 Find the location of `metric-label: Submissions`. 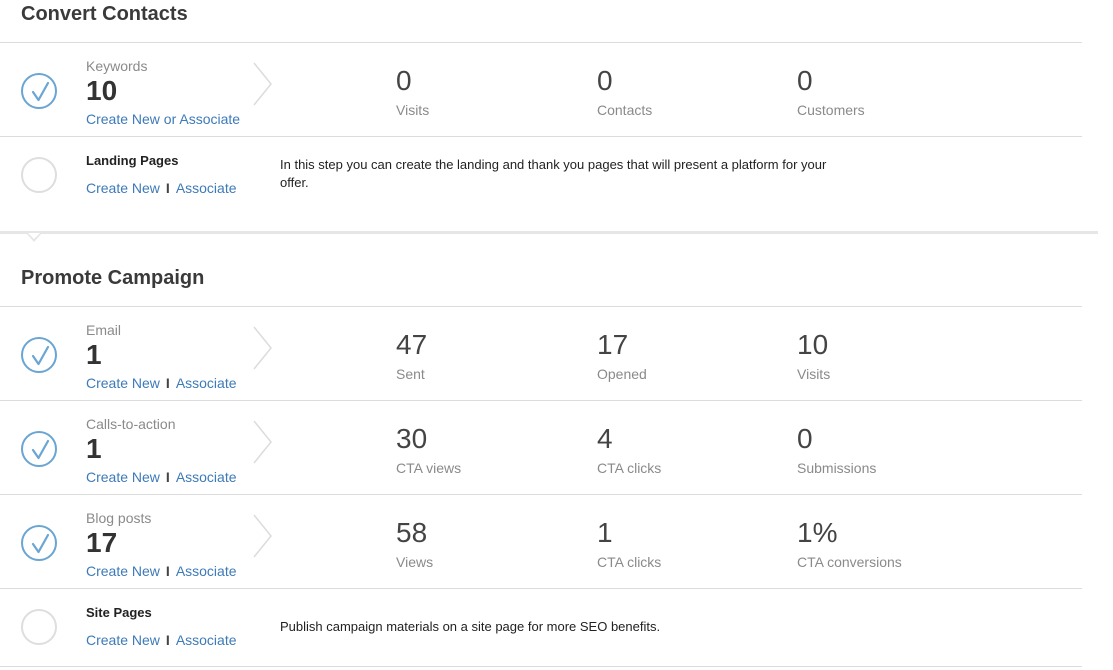

metric-label: Submissions is located at coordinates (837, 468).